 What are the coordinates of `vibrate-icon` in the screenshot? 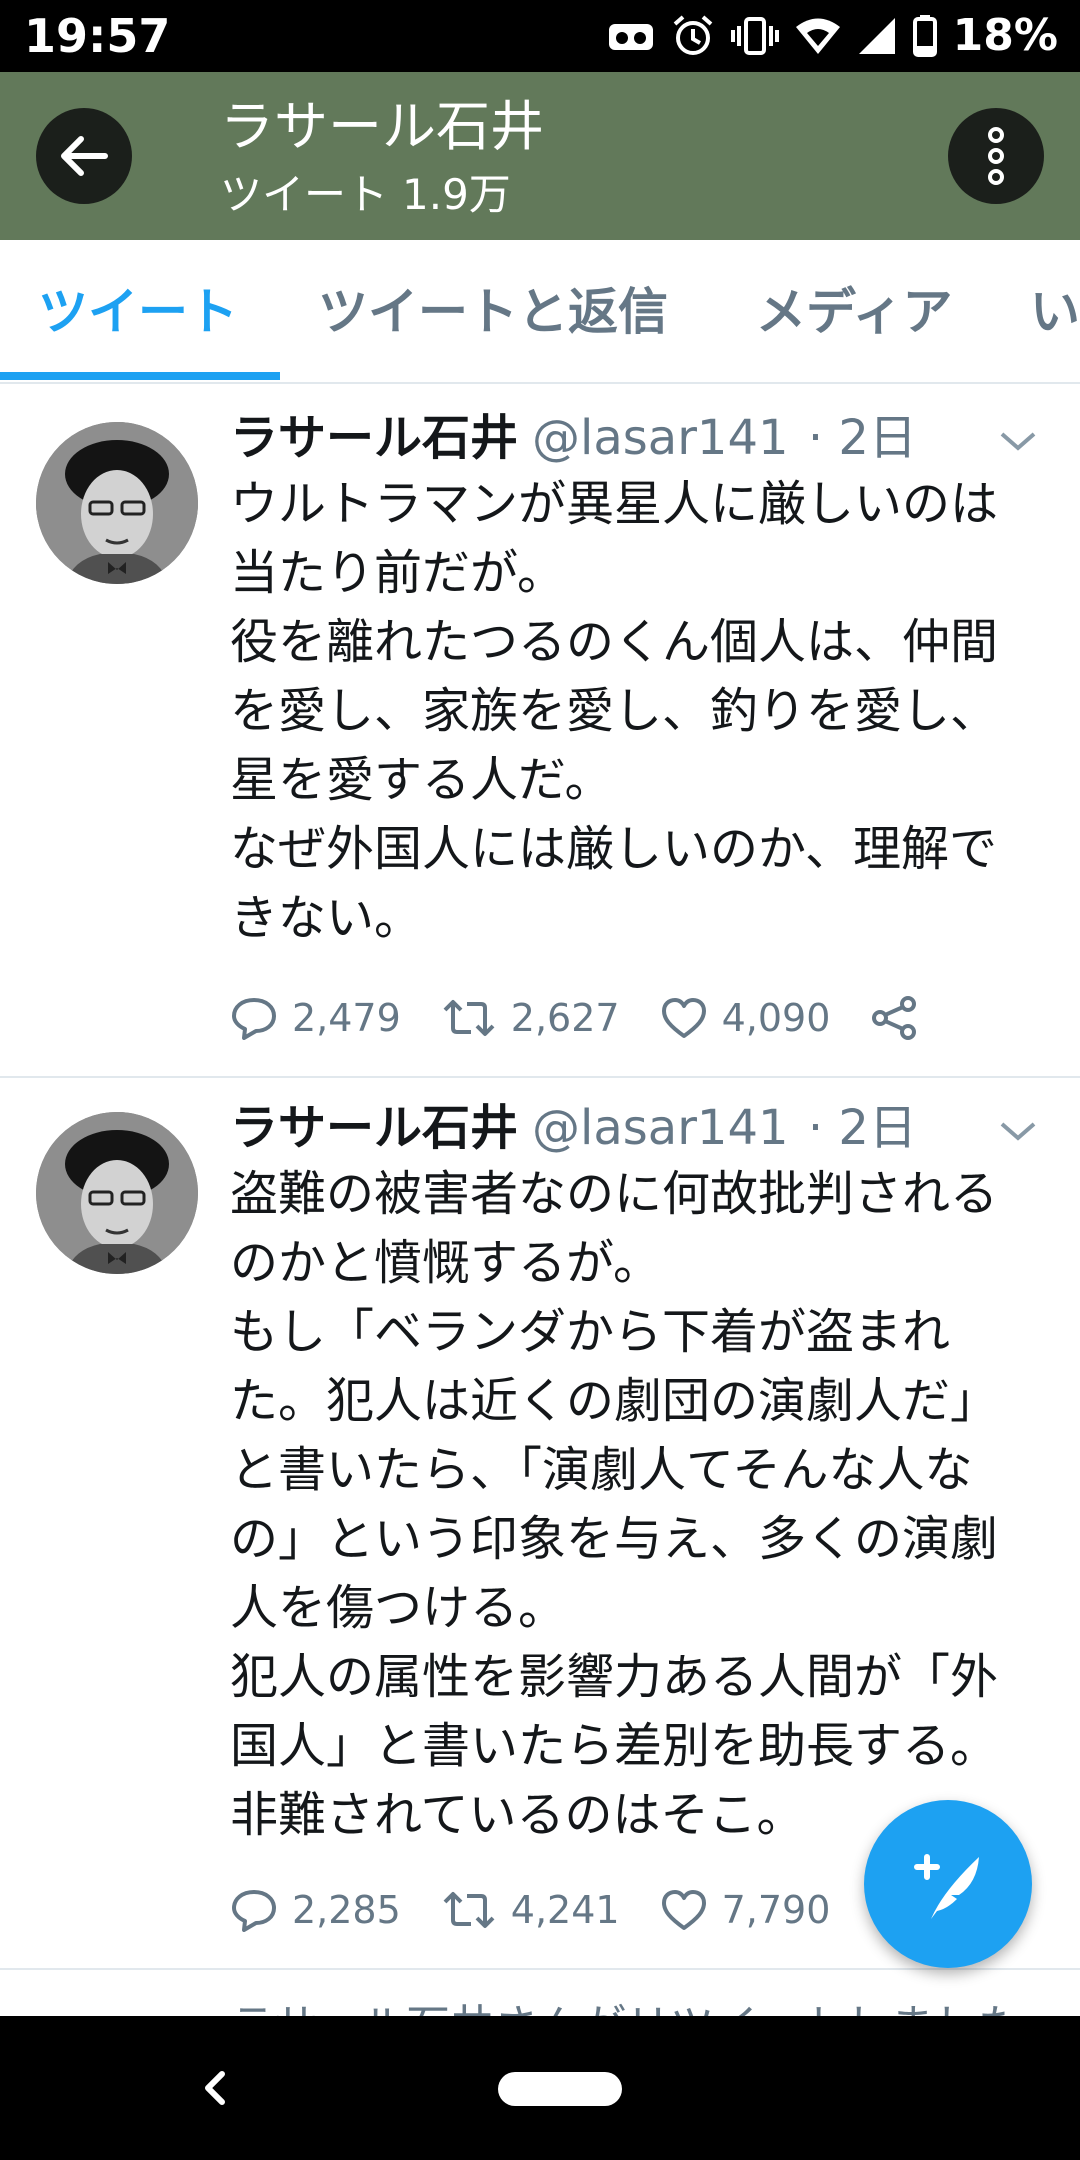 It's located at (754, 36).